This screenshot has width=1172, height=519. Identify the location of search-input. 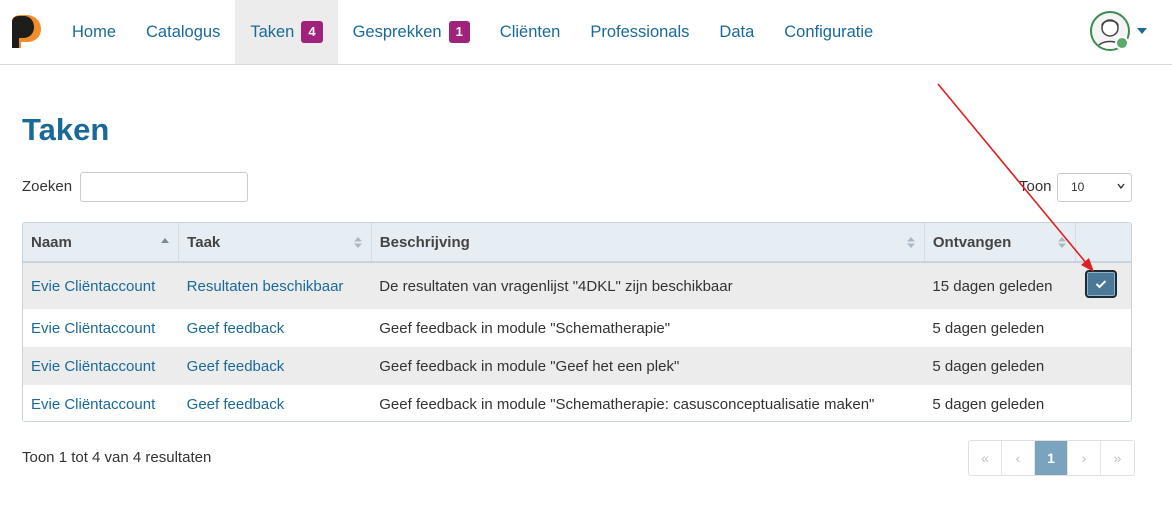
(164, 187).